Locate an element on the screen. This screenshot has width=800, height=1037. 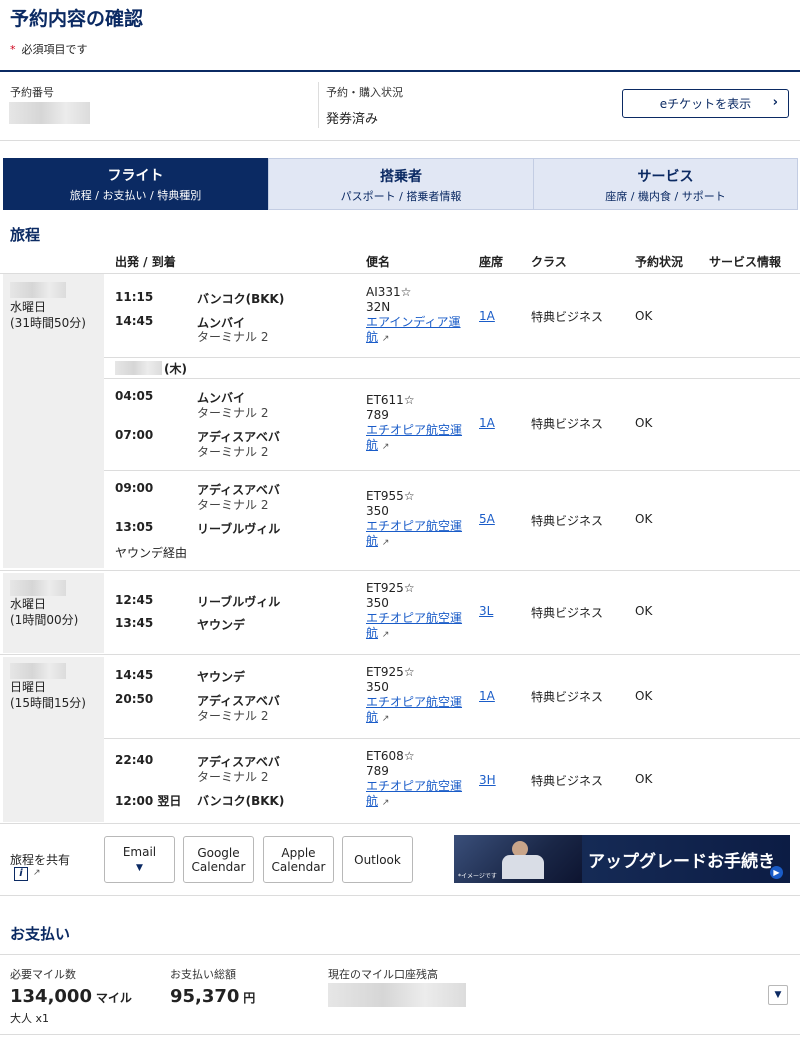
balance-redacted is located at coordinates (397, 995).